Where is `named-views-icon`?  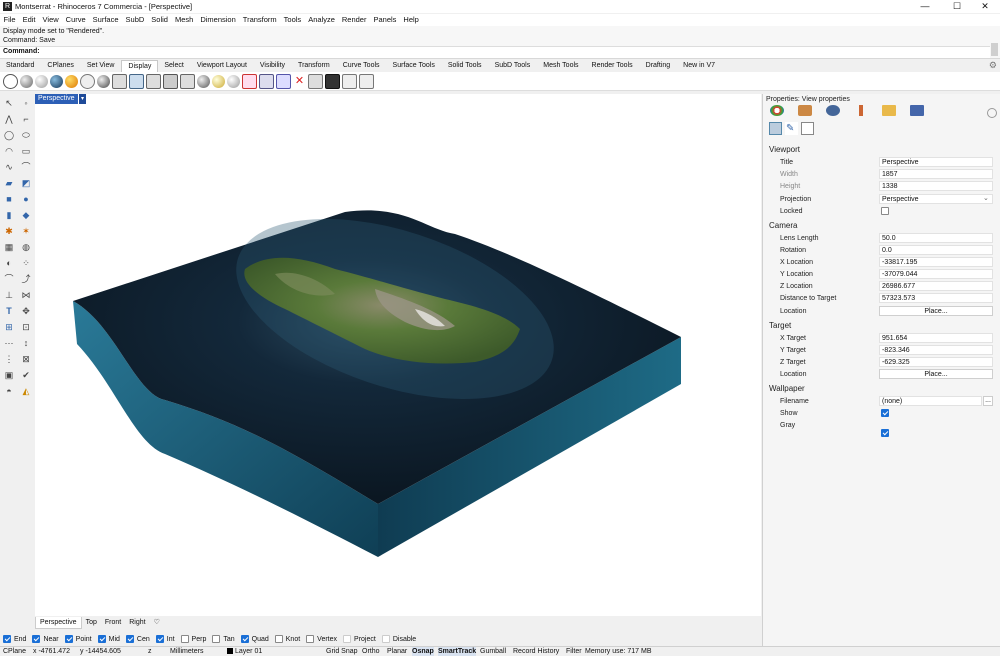 named-views-icon is located at coordinates (283, 81).